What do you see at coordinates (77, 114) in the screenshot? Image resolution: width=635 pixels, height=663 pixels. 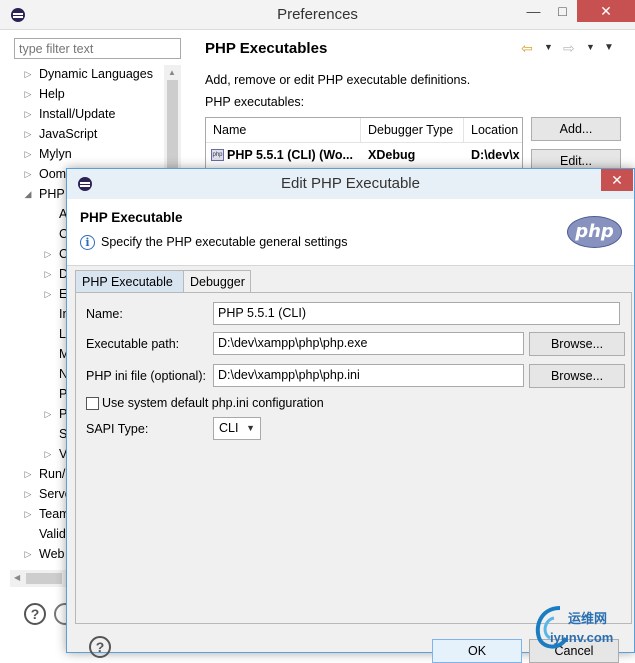 I see `tree-item-label: Install/Update` at bounding box center [77, 114].